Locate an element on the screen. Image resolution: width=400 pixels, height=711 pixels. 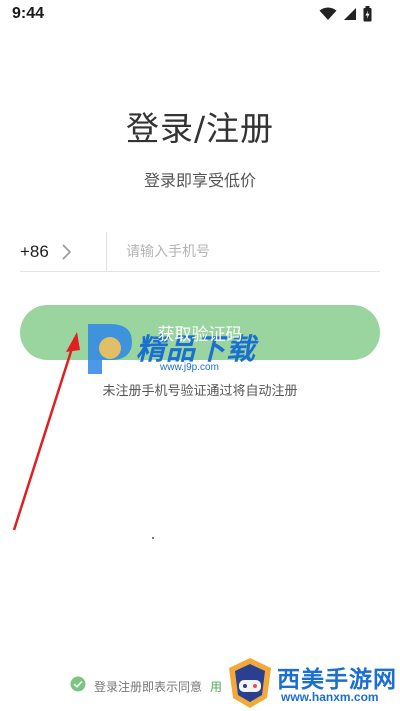
watermark-site-logo: 西美手游网 www.hanxm.com is located at coordinates (312, 683).